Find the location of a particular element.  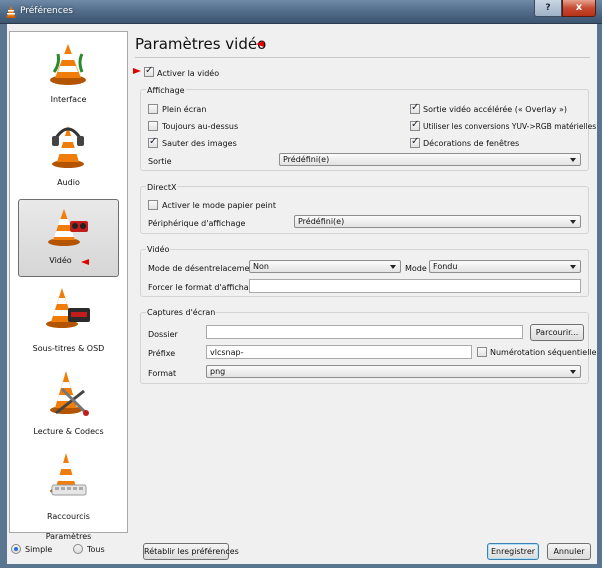

window-frame-bottom is located at coordinates (301, 566).